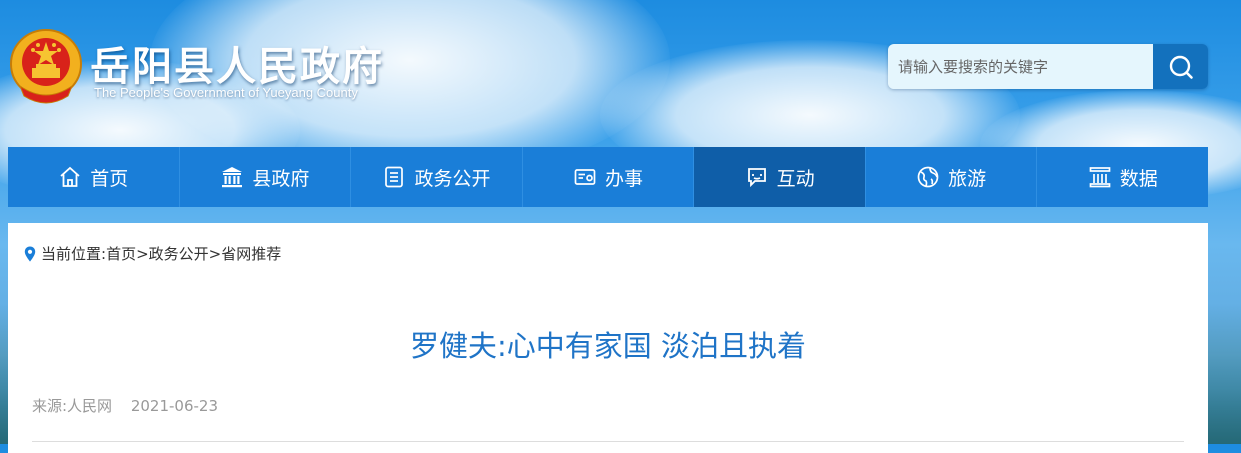  I want to click on site-title: 岳阳县人民政府, so click(237, 66).